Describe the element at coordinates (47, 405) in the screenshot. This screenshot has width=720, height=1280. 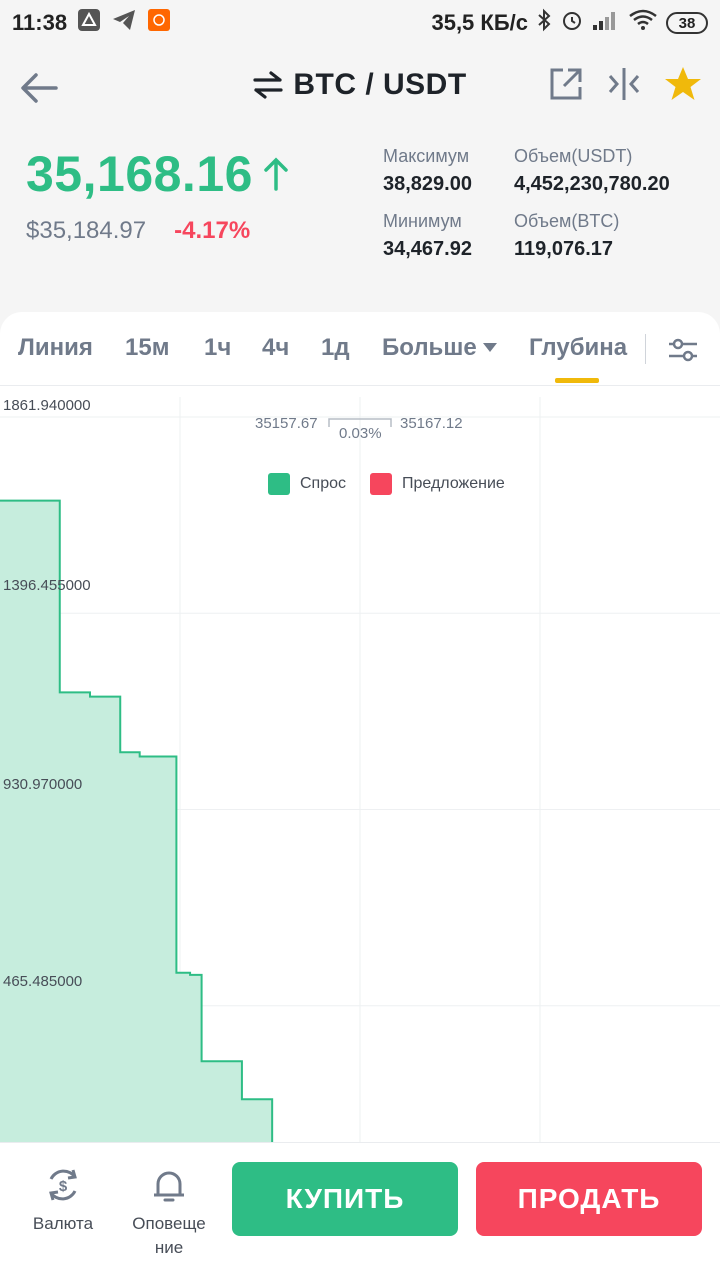
I see `y-tick-label: 1861.940000` at that location.